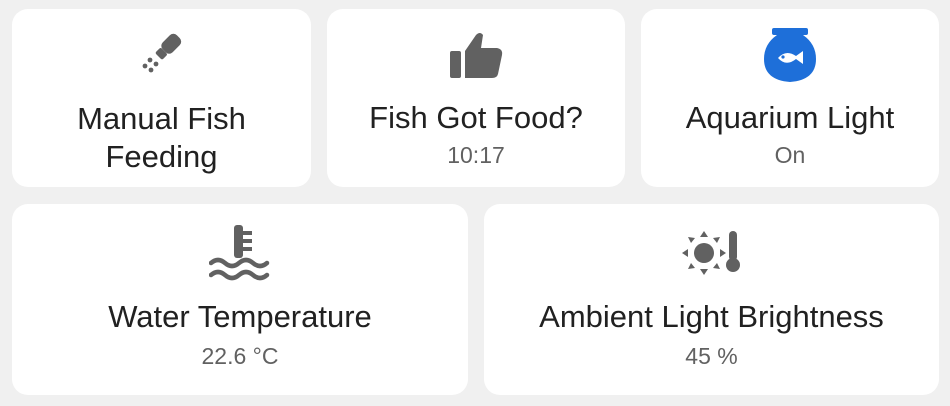 The width and height of the screenshot is (950, 406). Describe the element at coordinates (711, 316) in the screenshot. I see `card-title: Ambient Light Brightness` at that location.